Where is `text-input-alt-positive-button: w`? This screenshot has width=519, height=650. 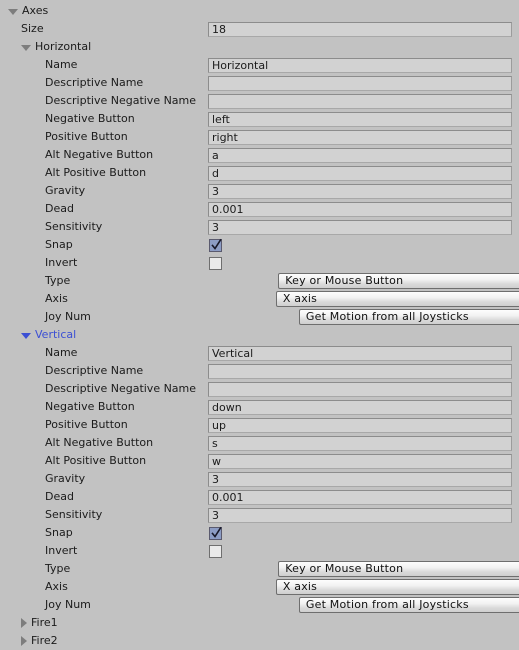 text-input-alt-positive-button: w is located at coordinates (360, 461).